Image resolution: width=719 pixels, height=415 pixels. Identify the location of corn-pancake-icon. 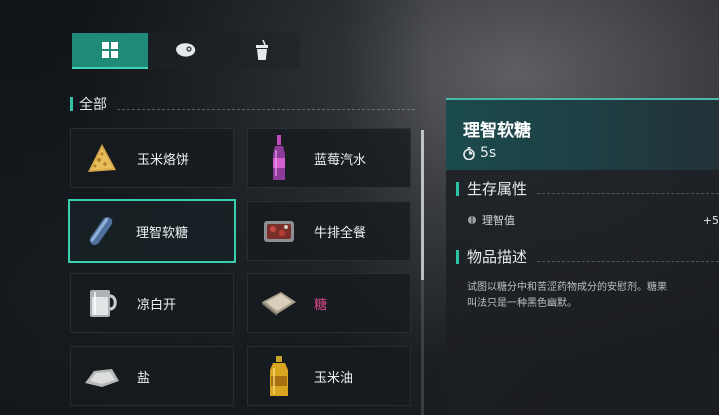
(102, 158).